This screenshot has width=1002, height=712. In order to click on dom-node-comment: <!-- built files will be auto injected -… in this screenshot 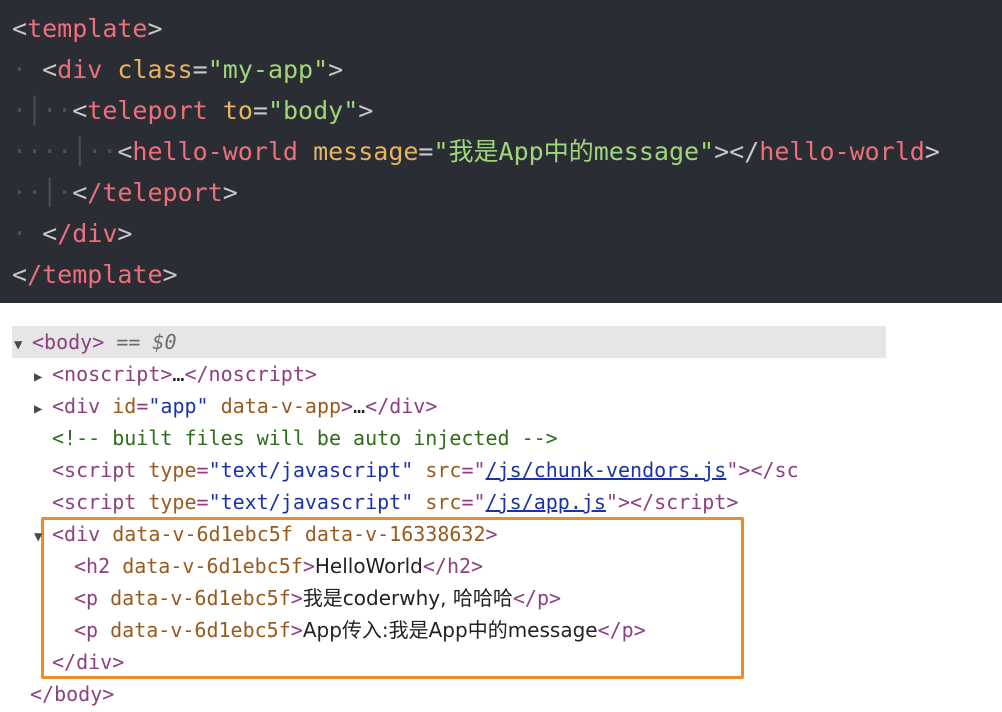, I will do `click(305, 438)`.